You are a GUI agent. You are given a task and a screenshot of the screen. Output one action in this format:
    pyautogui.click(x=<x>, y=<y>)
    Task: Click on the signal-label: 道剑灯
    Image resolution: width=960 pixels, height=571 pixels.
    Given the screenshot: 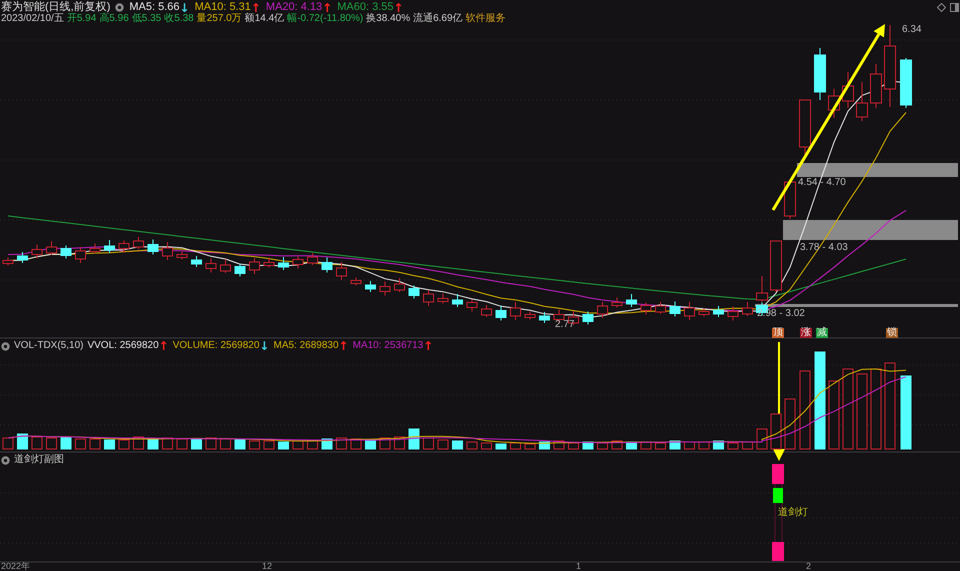 What is the action you would take?
    pyautogui.click(x=793, y=513)
    